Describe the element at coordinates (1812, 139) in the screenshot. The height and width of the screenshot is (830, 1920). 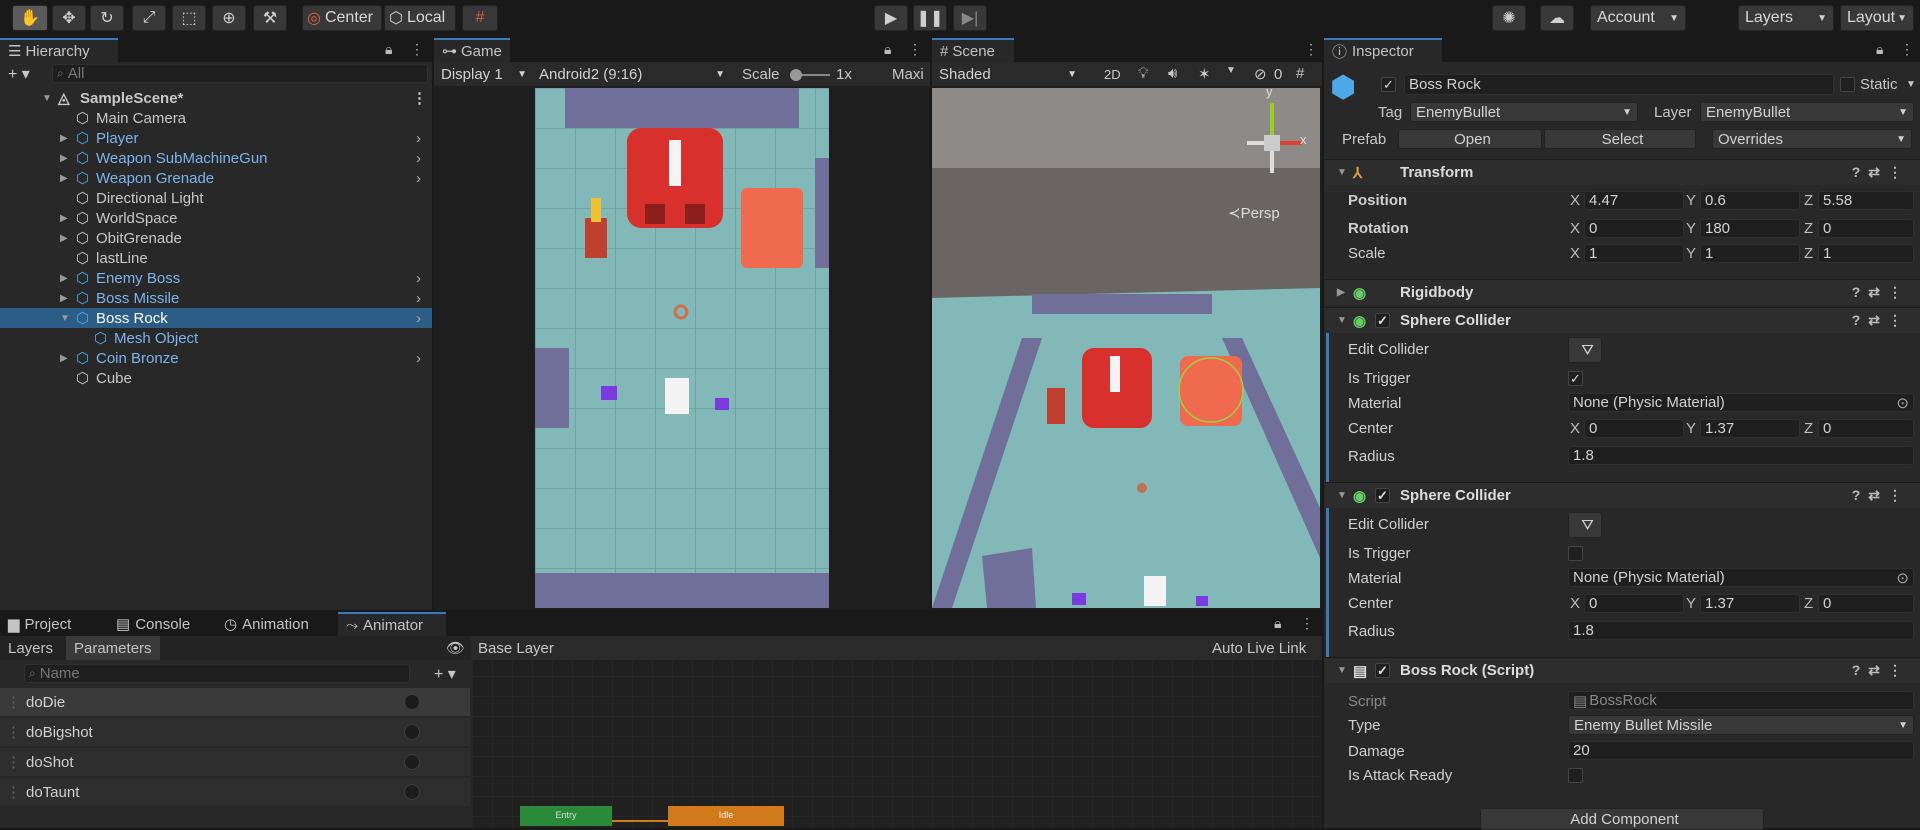
I see `overrides-dropdown: Overrides ▼` at that location.